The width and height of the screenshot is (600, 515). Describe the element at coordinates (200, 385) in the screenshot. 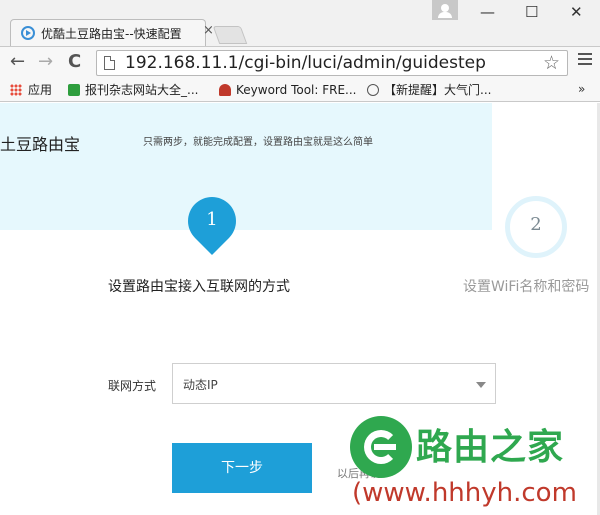

I see `connection-method-value: 动态IP` at that location.